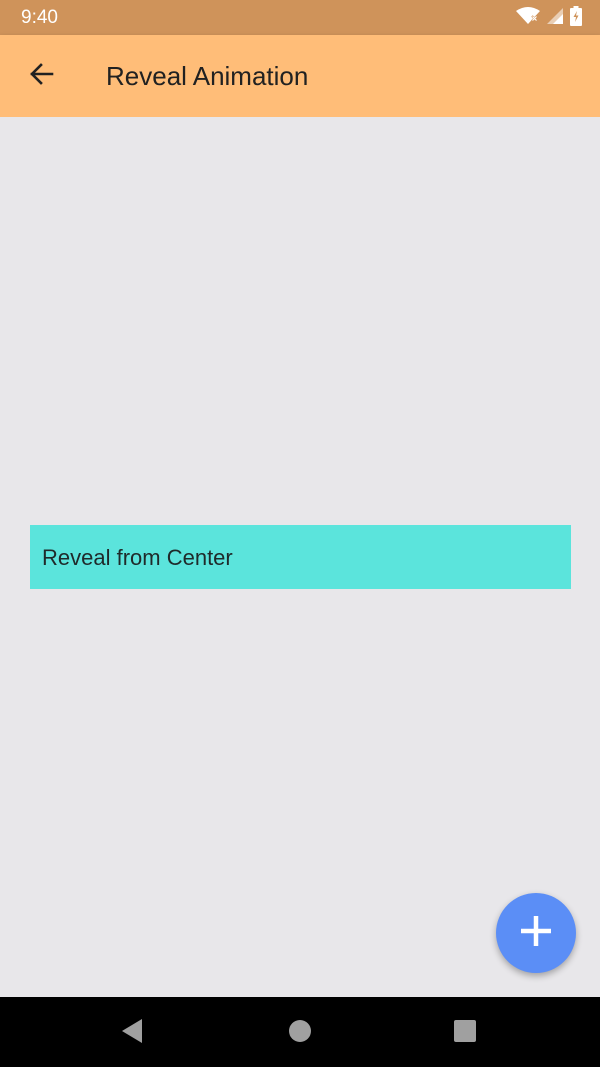 Image resolution: width=600 pixels, height=1067 pixels. I want to click on nav-home-button, so click(300, 1033).